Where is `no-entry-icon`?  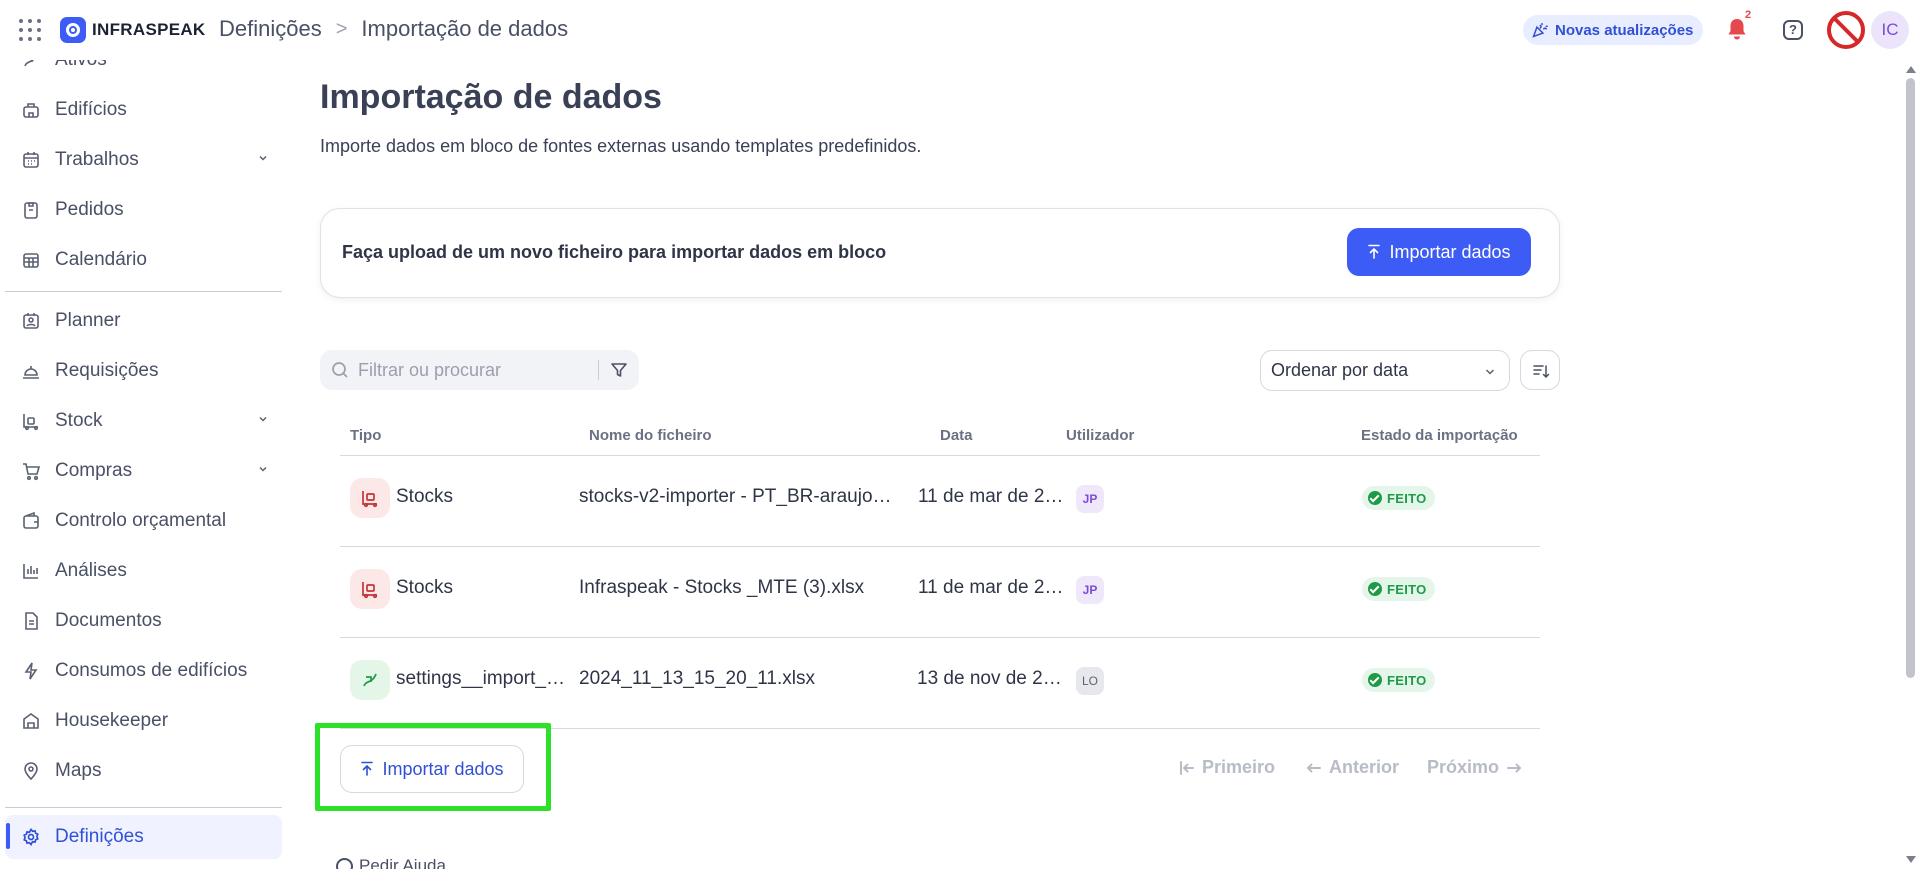 no-entry-icon is located at coordinates (1846, 30).